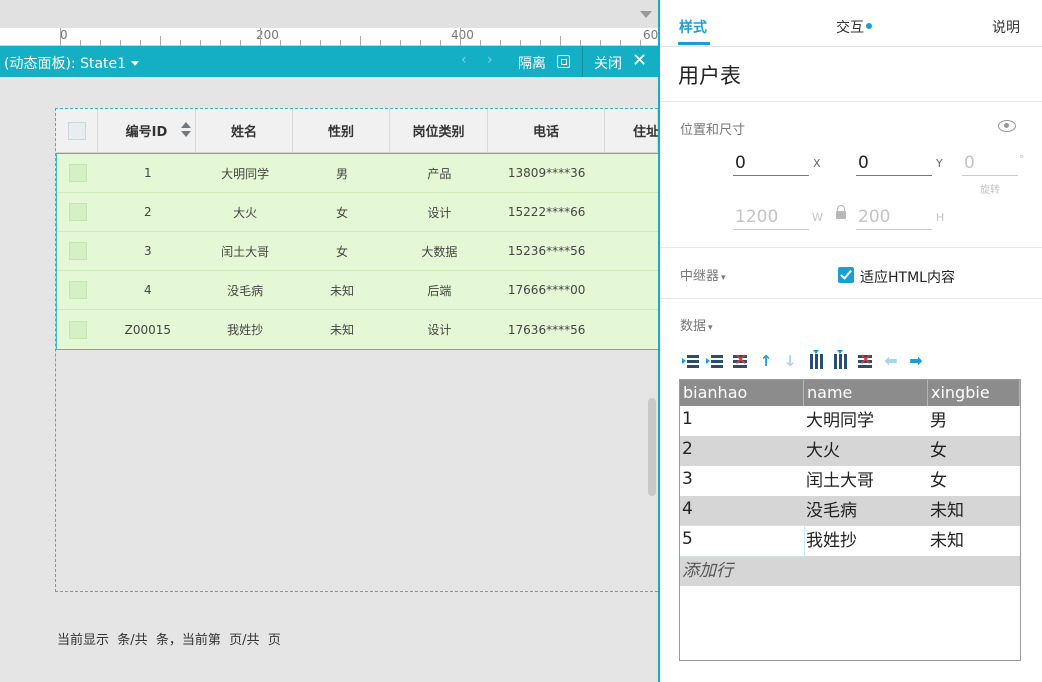 The width and height of the screenshot is (1042, 682). Describe the element at coordinates (357, 251) in the screenshot. I see `table-row: 3 闰土大哥 女 大数据 15236****56` at that location.